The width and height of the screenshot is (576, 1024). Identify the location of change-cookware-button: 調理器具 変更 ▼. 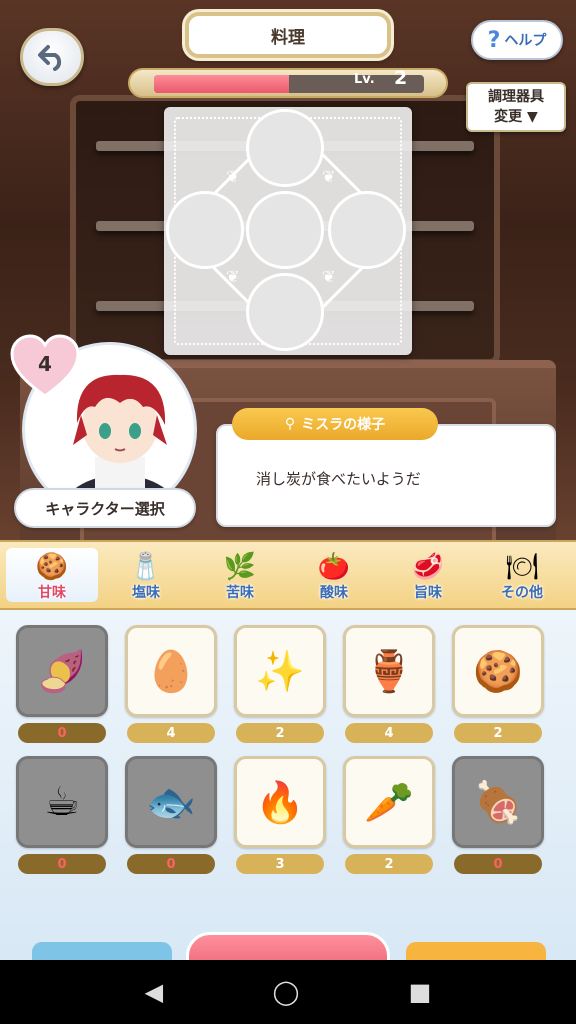
(516, 107).